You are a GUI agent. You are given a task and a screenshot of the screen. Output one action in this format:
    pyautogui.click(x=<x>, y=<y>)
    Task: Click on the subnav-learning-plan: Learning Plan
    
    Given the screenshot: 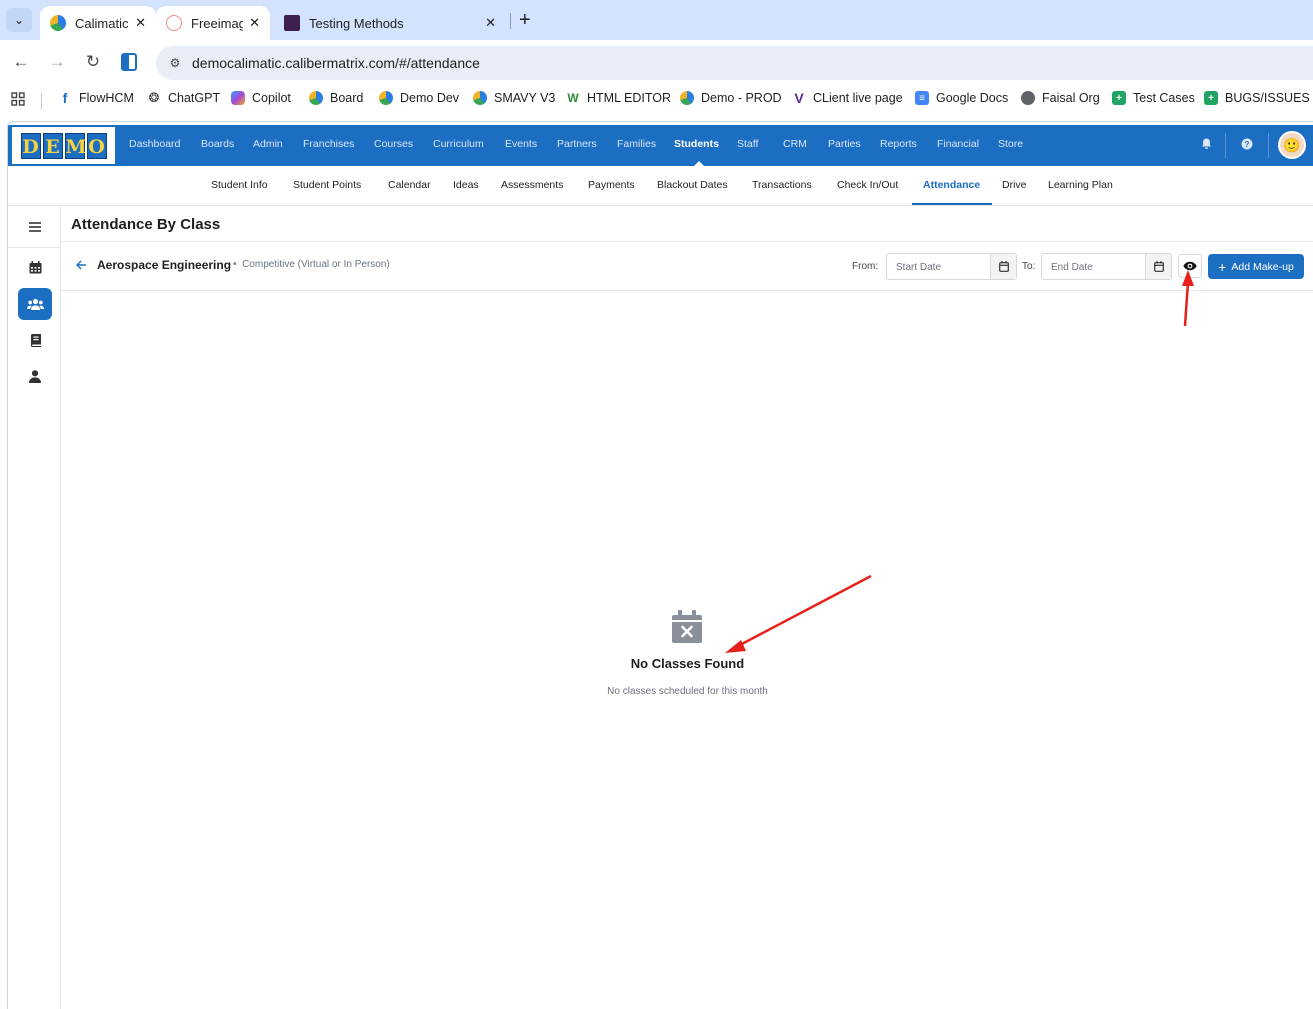 What is the action you would take?
    pyautogui.click(x=1080, y=185)
    